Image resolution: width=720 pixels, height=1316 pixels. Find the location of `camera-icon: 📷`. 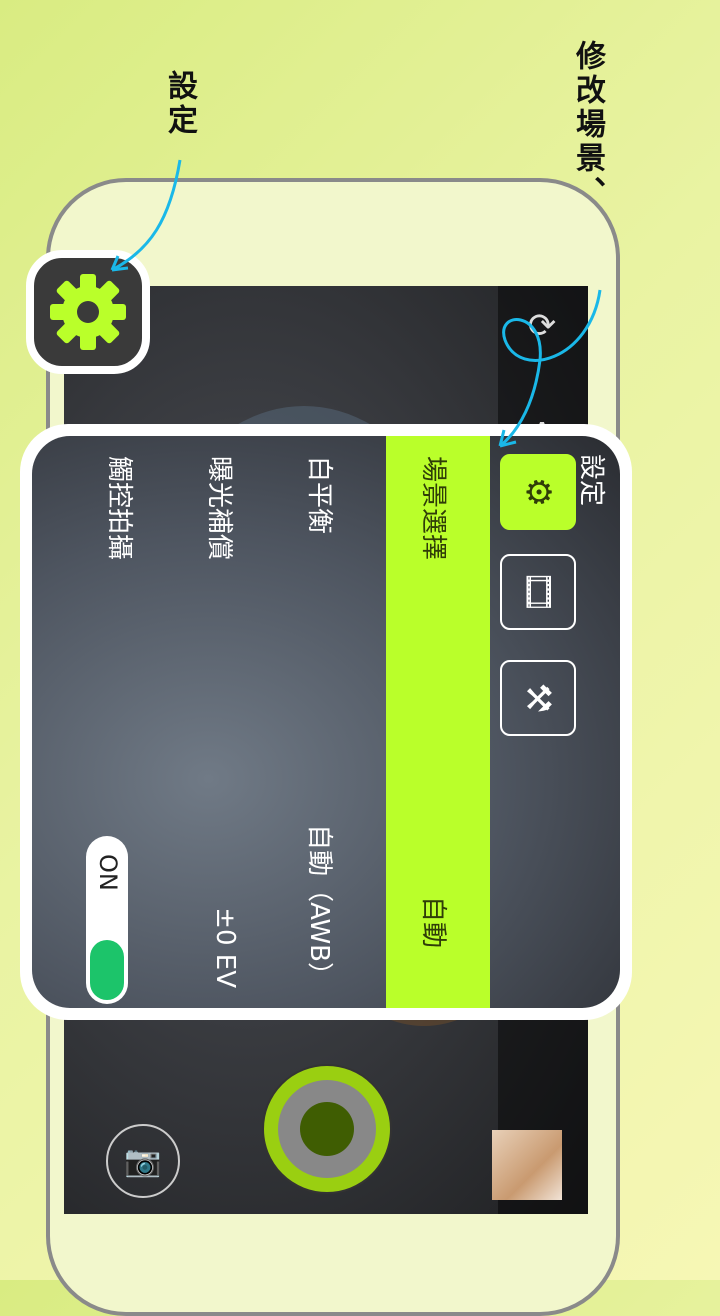

camera-icon: 📷 is located at coordinates (143, 1161).